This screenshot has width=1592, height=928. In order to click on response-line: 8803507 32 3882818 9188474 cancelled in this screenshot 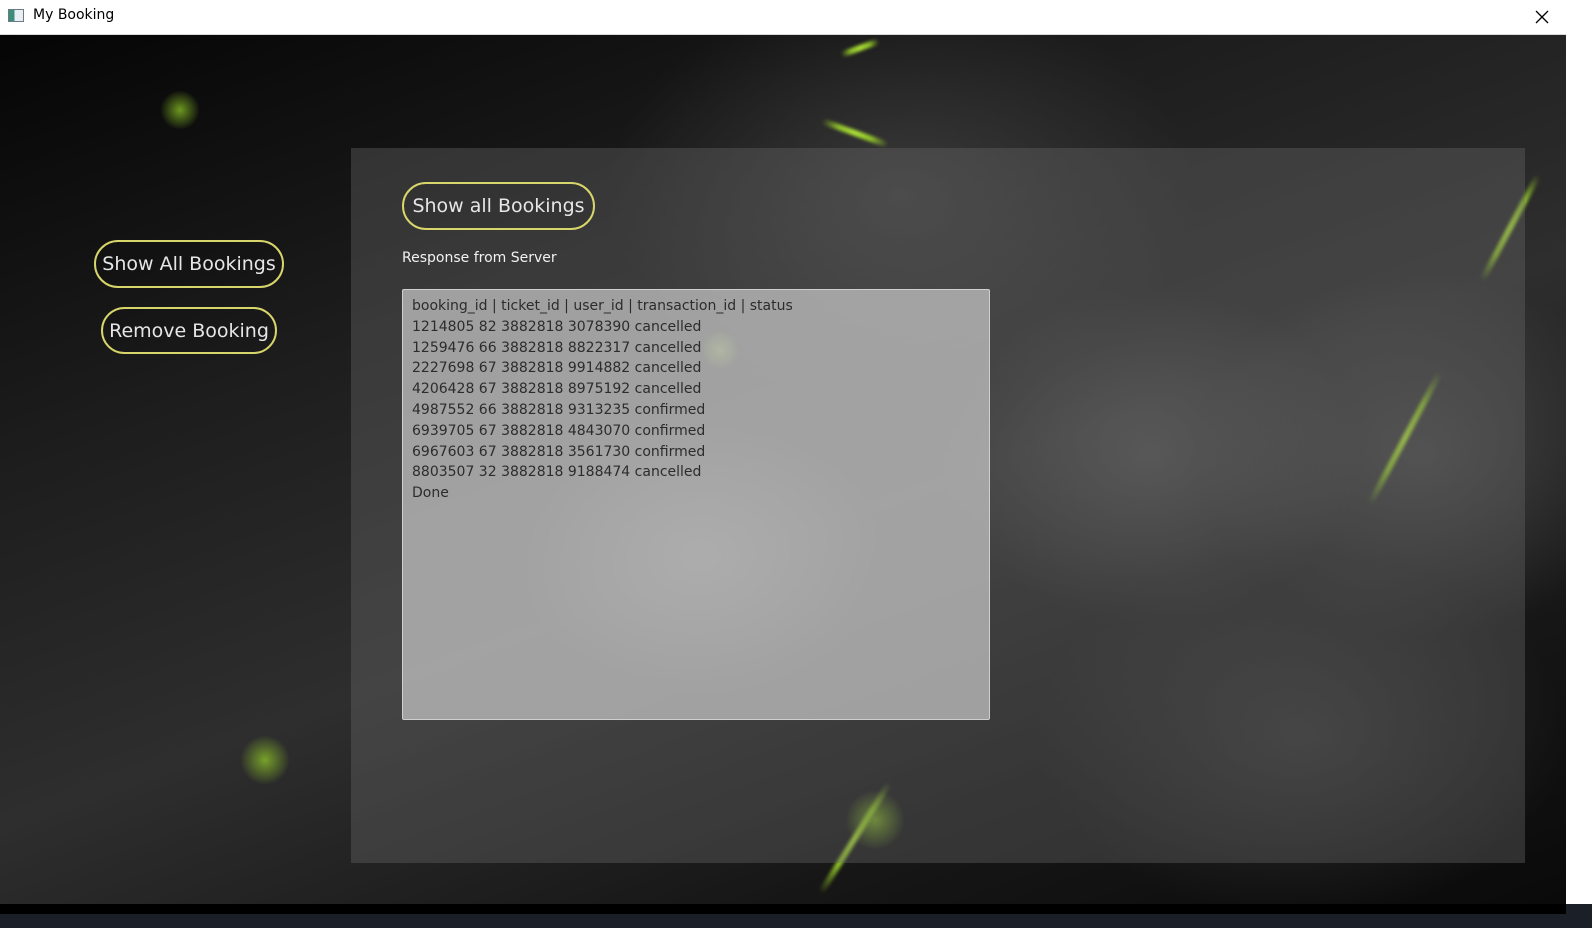, I will do `click(557, 472)`.